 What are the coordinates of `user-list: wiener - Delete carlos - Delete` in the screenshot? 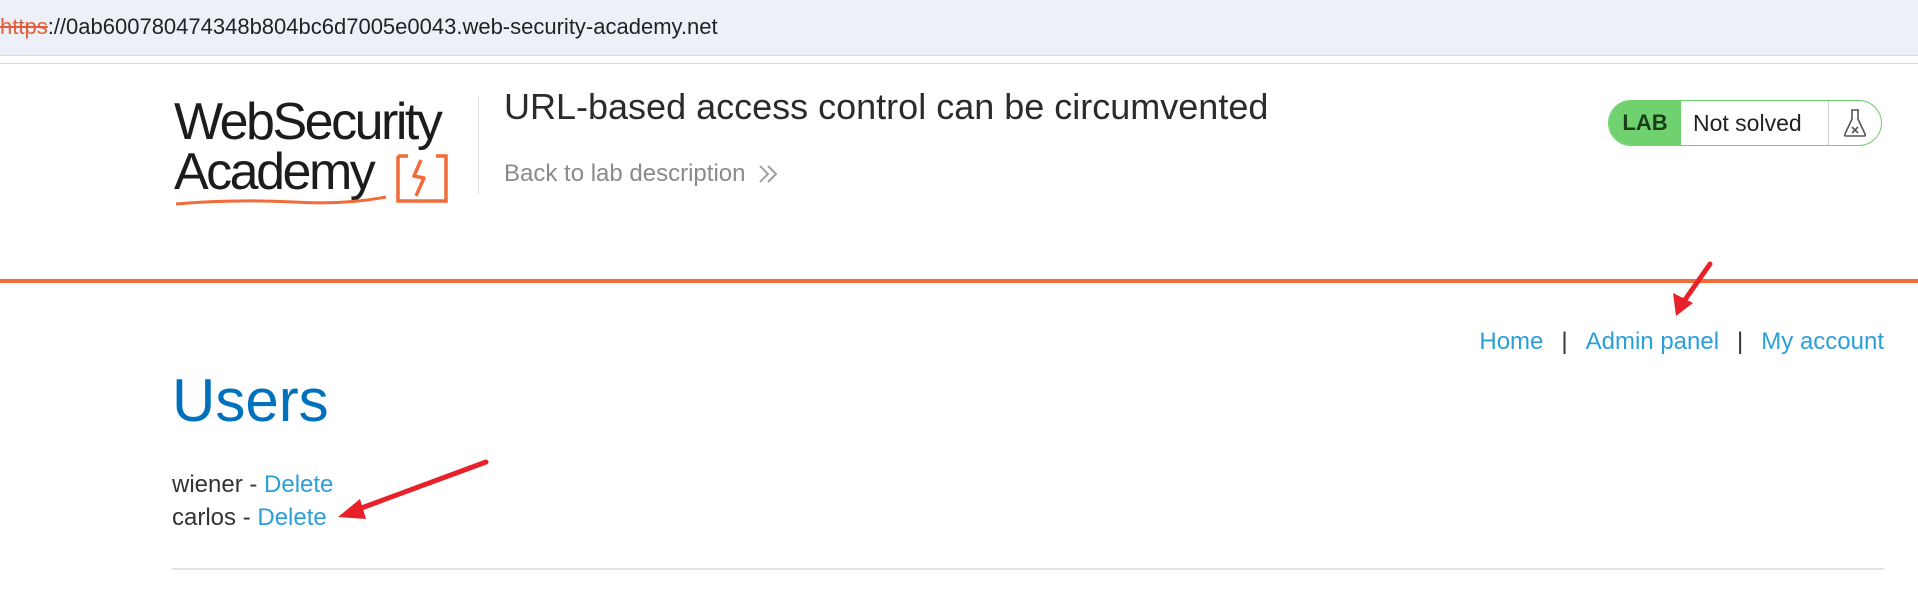 It's located at (252, 501).